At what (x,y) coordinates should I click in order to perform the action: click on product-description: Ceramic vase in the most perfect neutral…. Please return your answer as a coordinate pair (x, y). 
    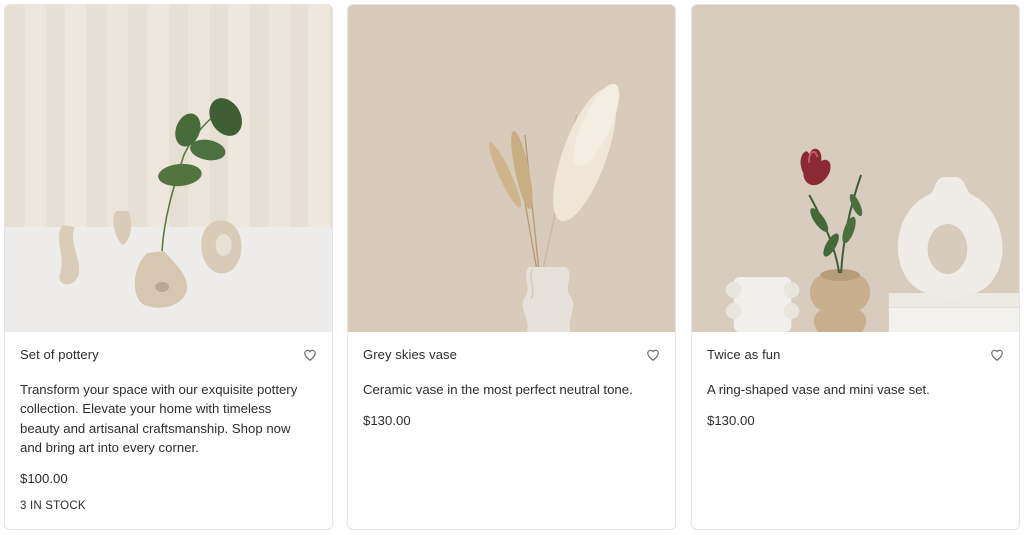
    Looking at the image, I should click on (498, 389).